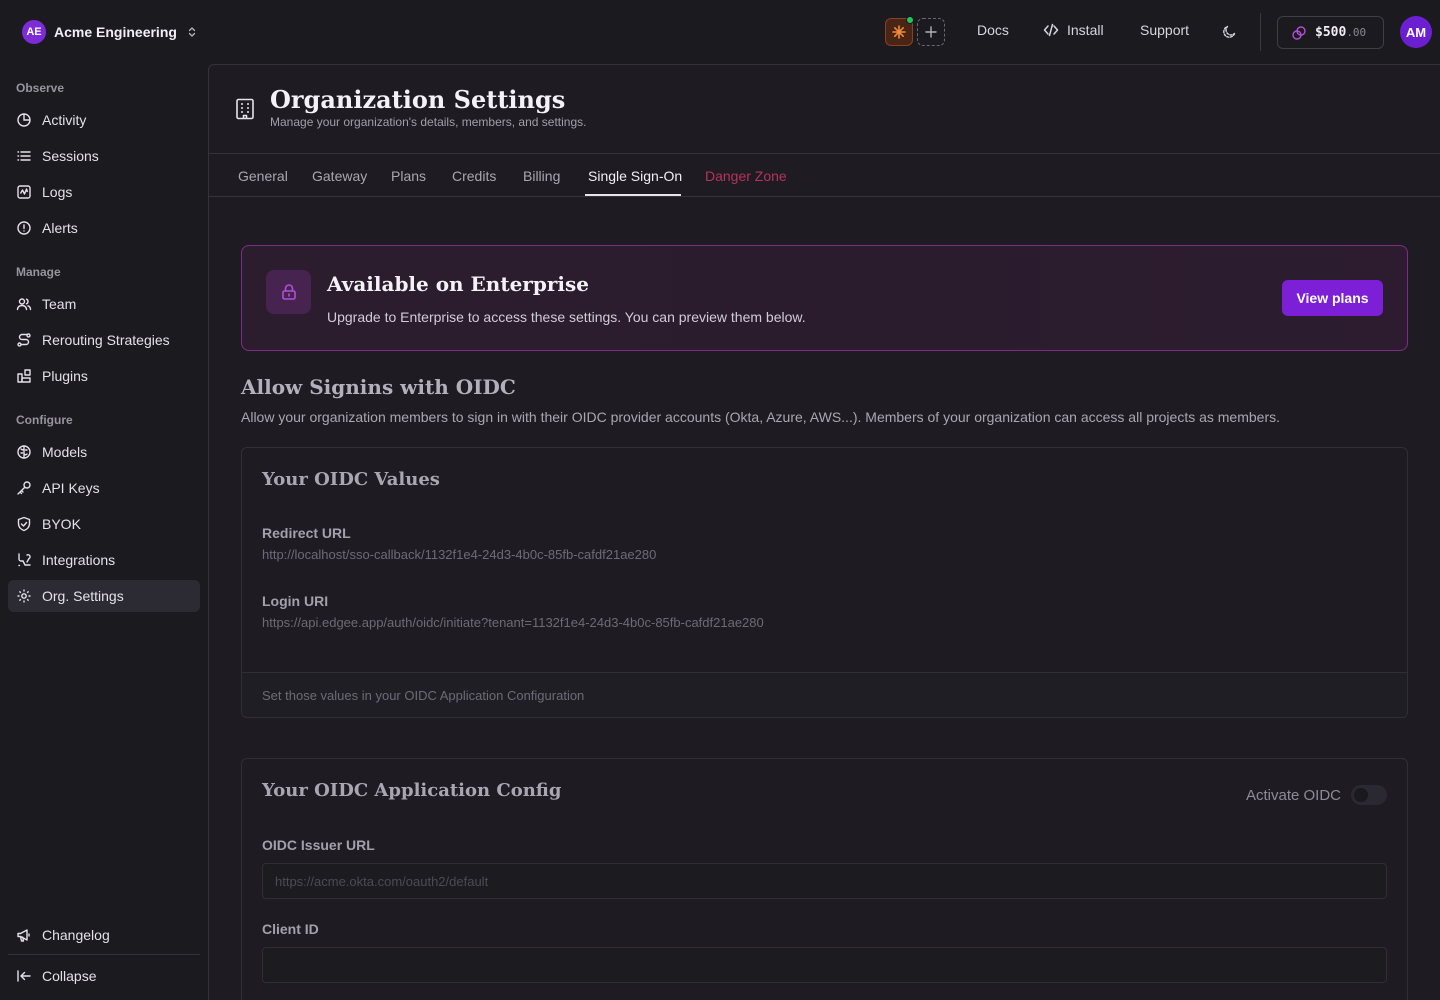 Image resolution: width=1440 pixels, height=1000 pixels. I want to click on sidebar-item-label: BYOK, so click(61, 524).